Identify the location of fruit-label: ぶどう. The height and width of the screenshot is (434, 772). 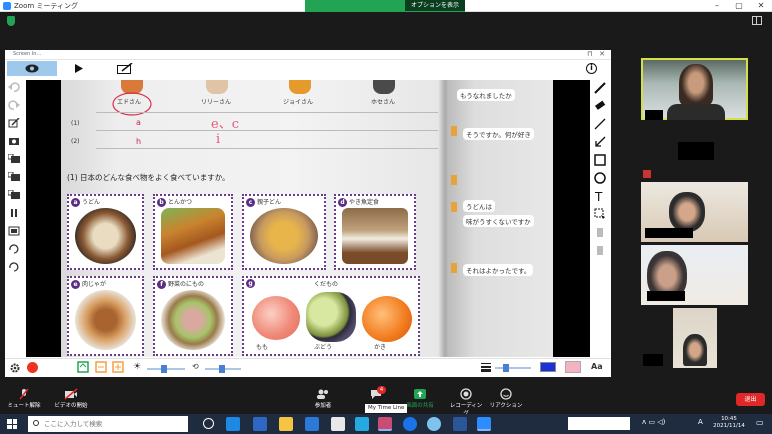
(323, 347).